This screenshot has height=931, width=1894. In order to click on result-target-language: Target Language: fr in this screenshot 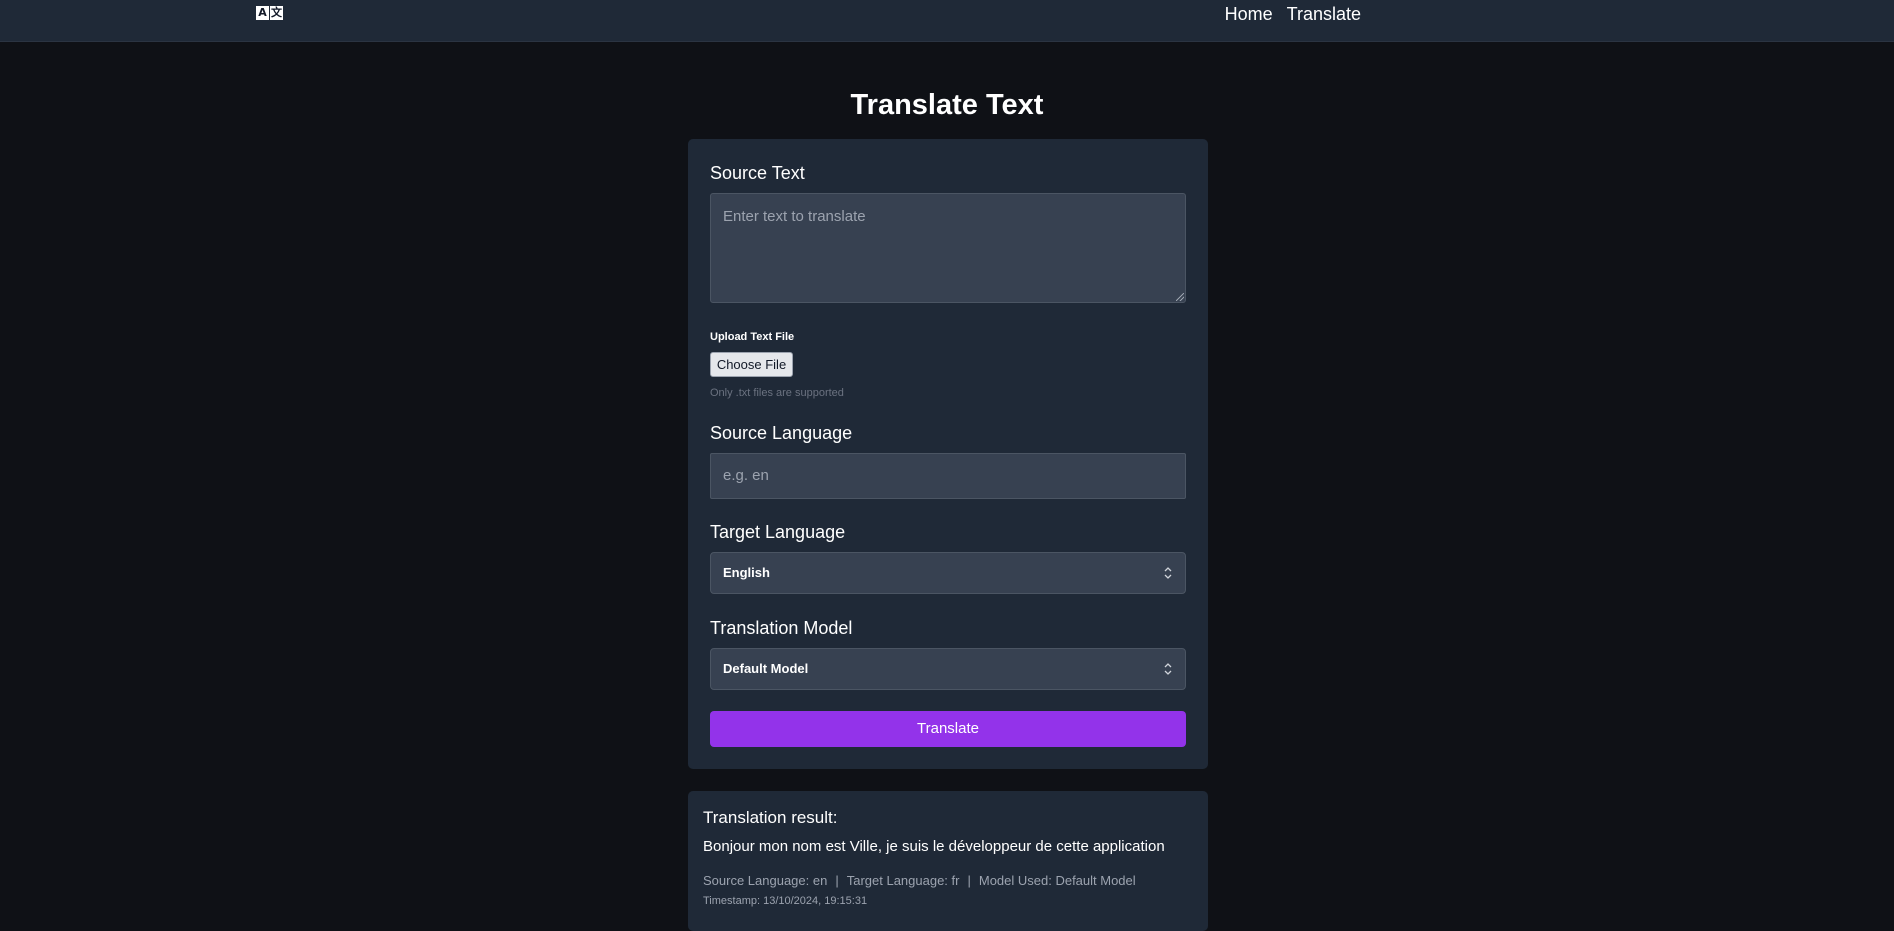, I will do `click(903, 880)`.